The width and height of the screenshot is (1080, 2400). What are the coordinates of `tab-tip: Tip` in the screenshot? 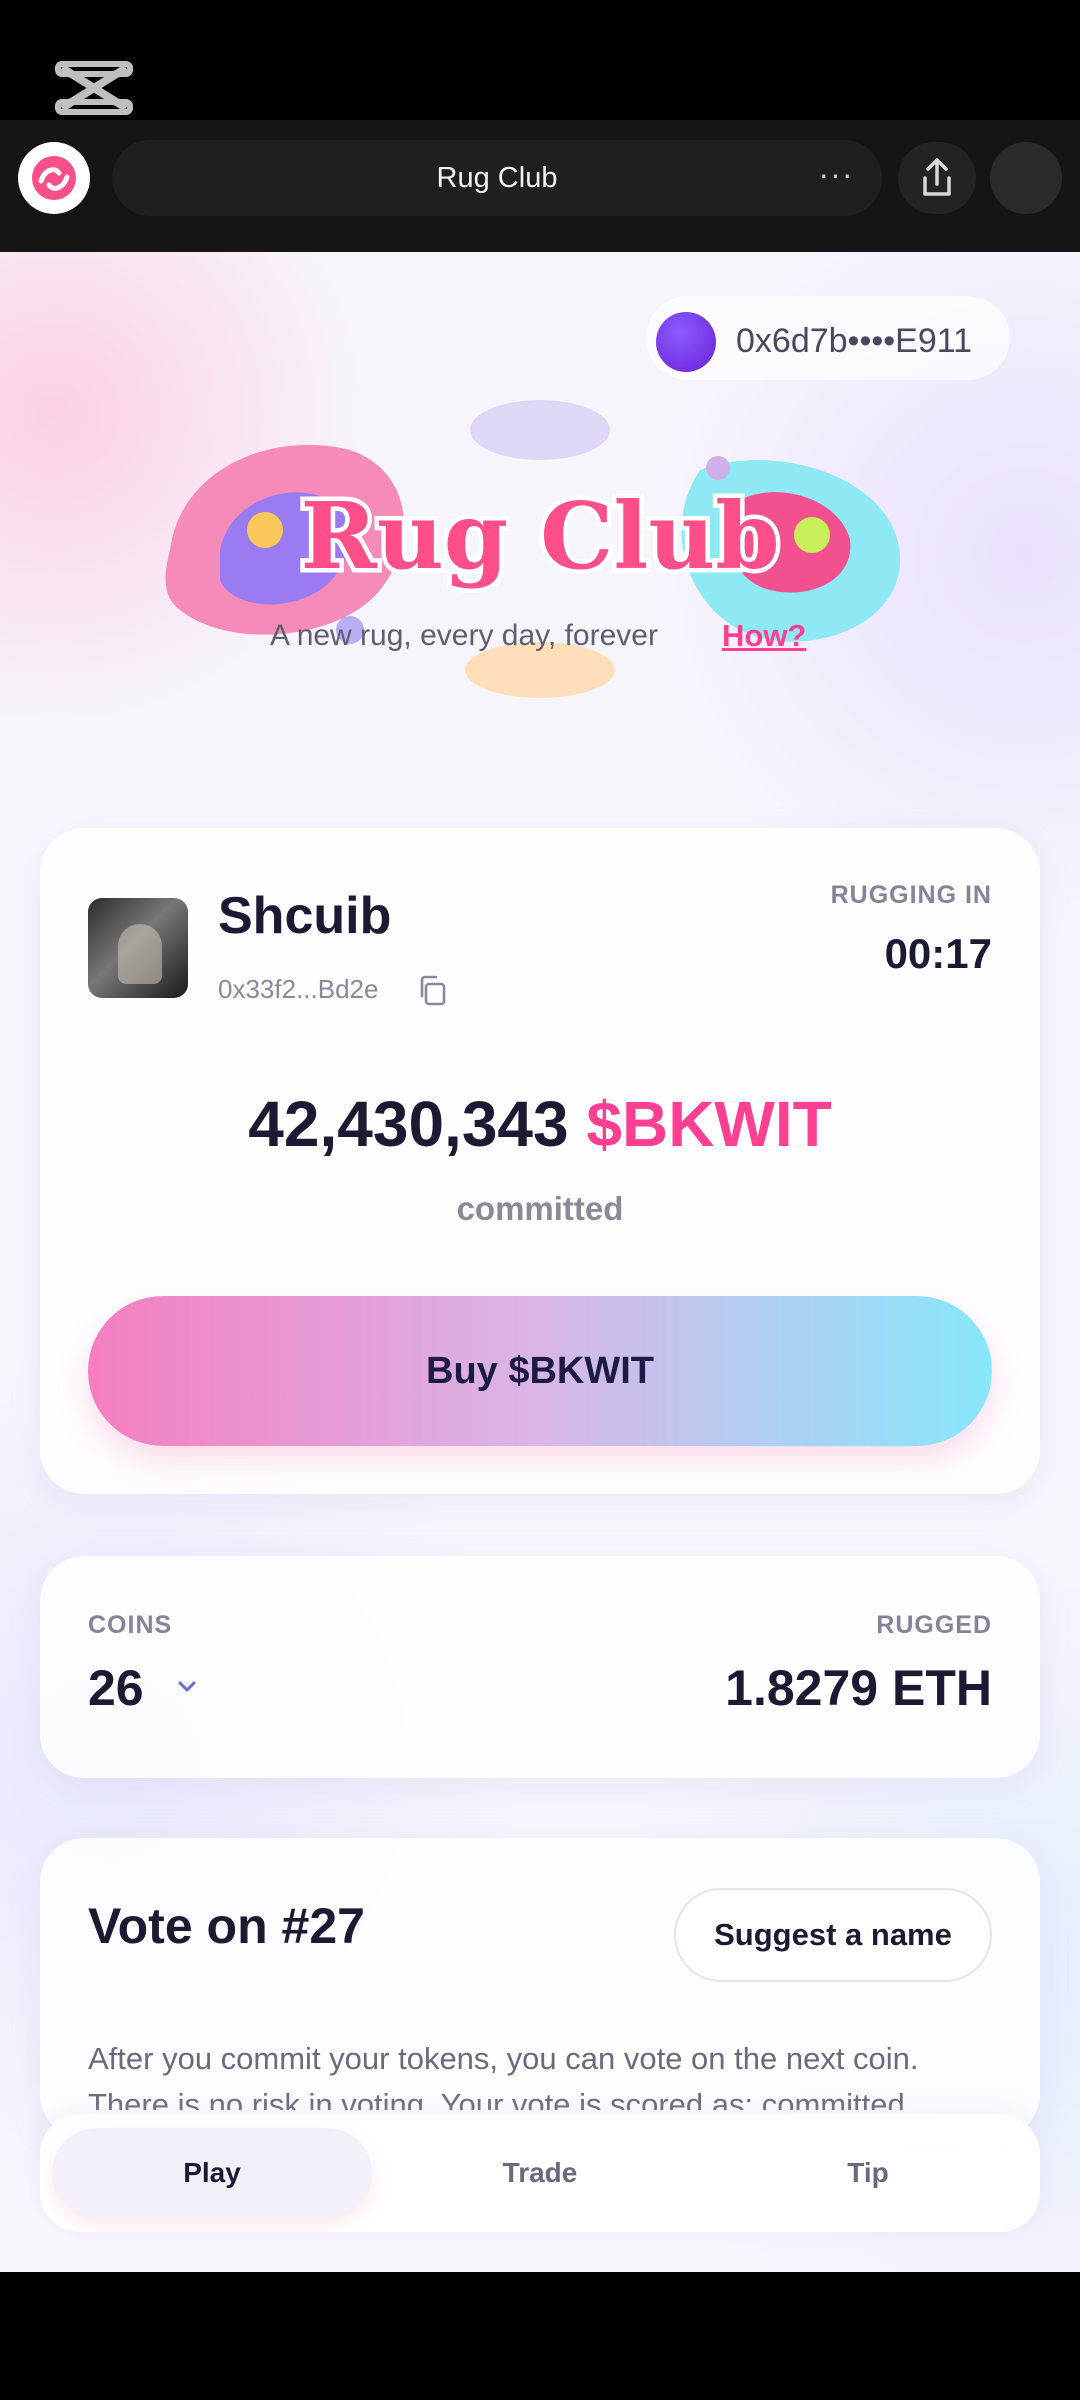 It's located at (868, 2173).